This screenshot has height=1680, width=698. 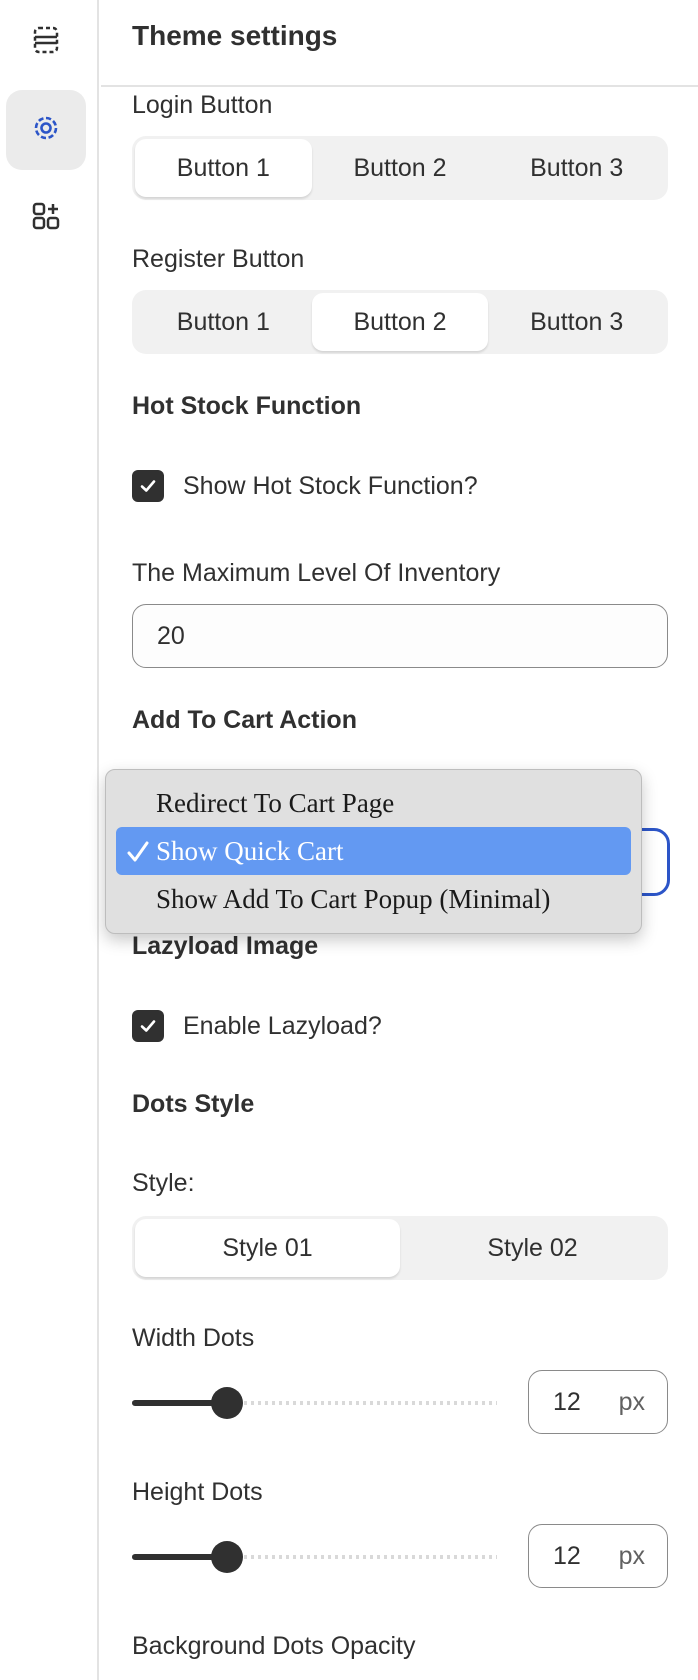 I want to click on hot-stock-checkbox-row: Show Hot Stock Function?, so click(x=305, y=486).